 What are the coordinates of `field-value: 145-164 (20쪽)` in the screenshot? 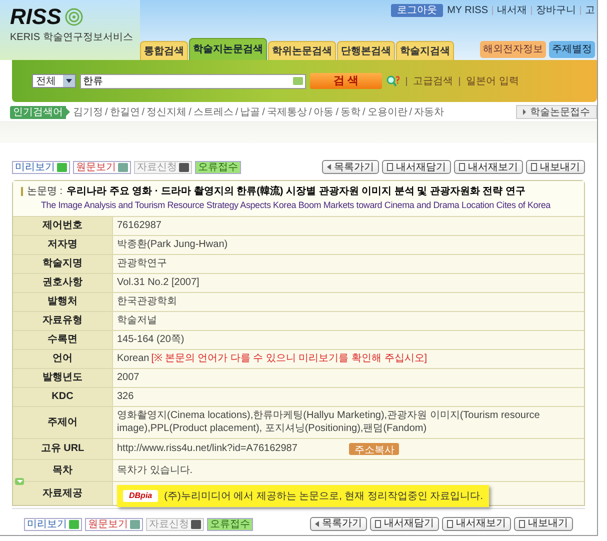 It's located at (150, 339).